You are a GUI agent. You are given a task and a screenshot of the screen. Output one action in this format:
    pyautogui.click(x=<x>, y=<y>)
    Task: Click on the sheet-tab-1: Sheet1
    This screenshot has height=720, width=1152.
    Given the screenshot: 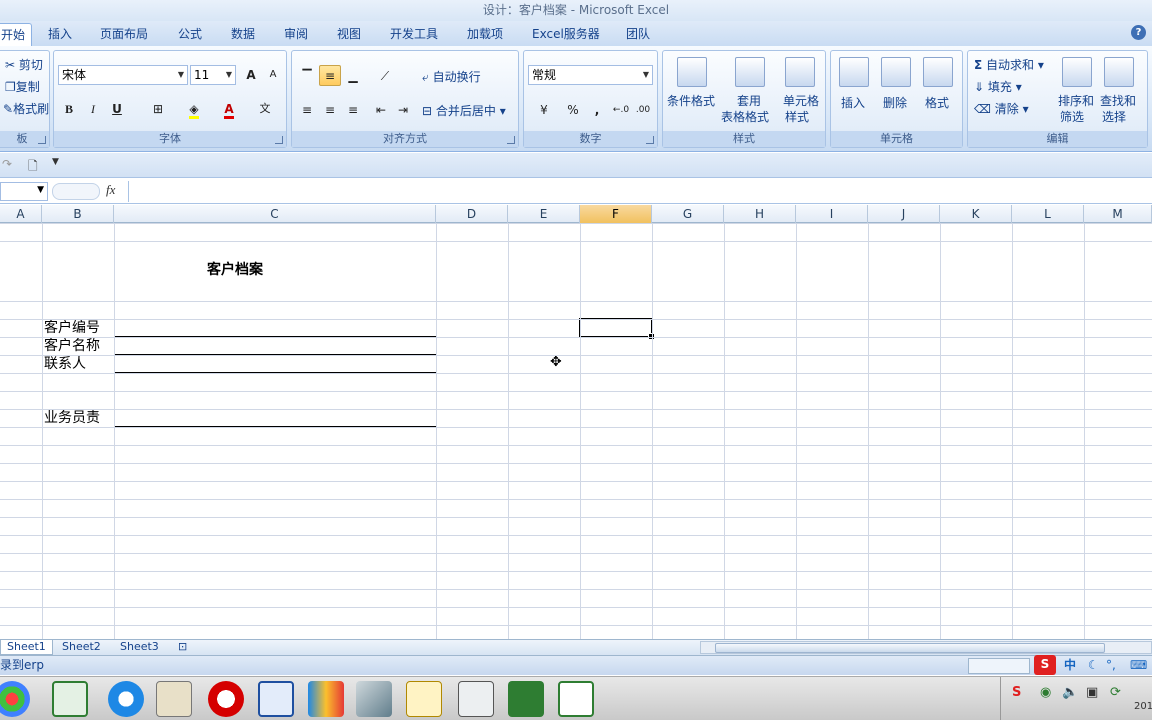 What is the action you would take?
    pyautogui.click(x=26, y=647)
    